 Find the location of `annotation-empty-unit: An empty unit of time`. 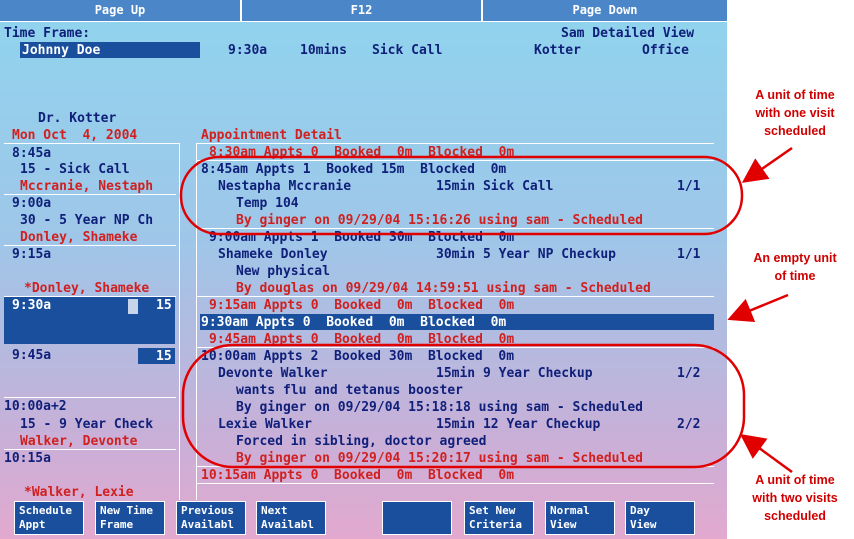

annotation-empty-unit: An empty unit of time is located at coordinates (795, 267).